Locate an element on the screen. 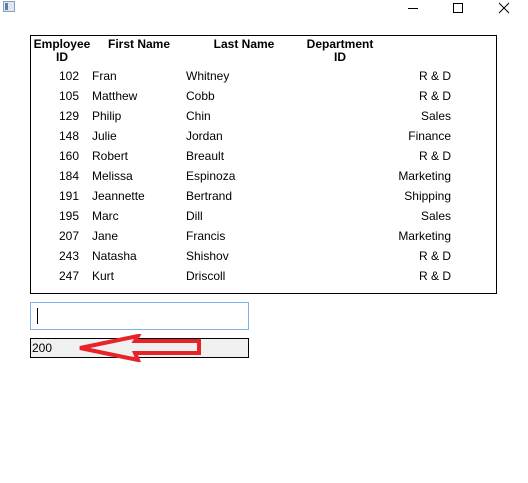  cell-last-name: Dill is located at coordinates (194, 216).